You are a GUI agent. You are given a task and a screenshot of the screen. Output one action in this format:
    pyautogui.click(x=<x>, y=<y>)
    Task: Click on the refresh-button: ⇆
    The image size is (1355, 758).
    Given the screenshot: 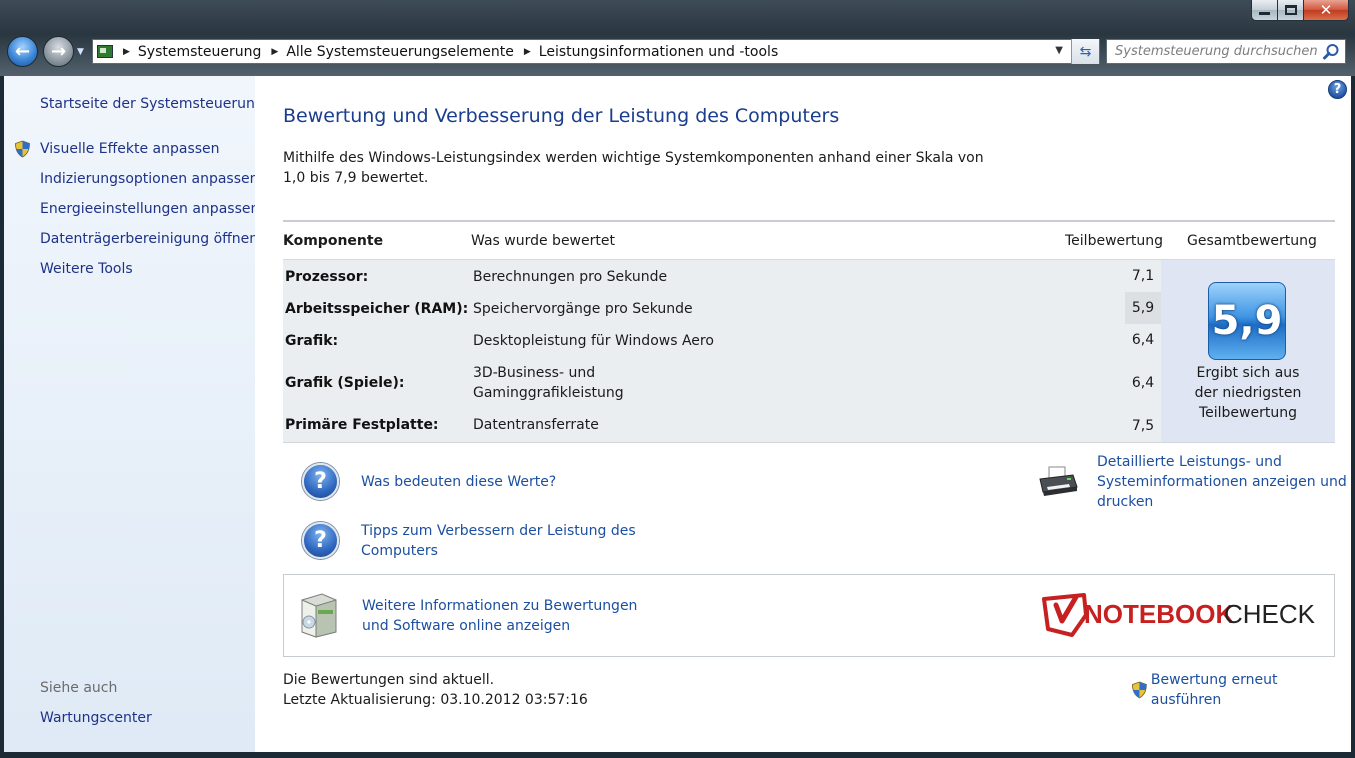 What is the action you would take?
    pyautogui.click(x=1085, y=51)
    